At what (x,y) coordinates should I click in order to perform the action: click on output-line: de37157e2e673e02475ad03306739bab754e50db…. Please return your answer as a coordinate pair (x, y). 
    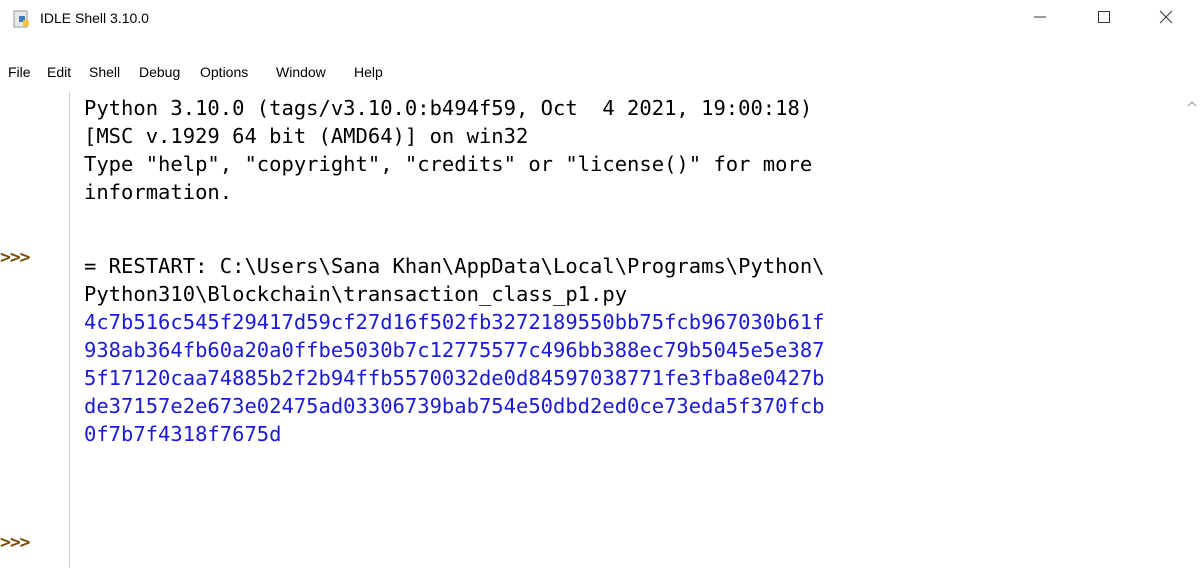
    Looking at the image, I should click on (454, 406).